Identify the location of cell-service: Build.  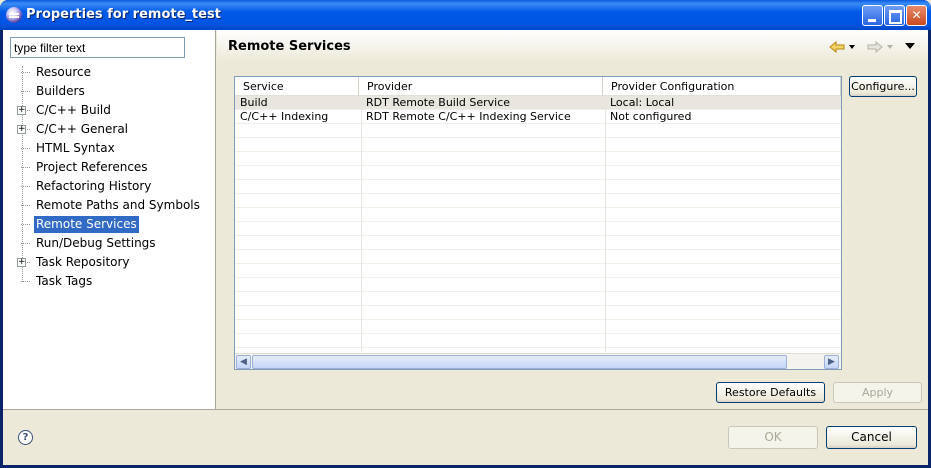
(254, 102).